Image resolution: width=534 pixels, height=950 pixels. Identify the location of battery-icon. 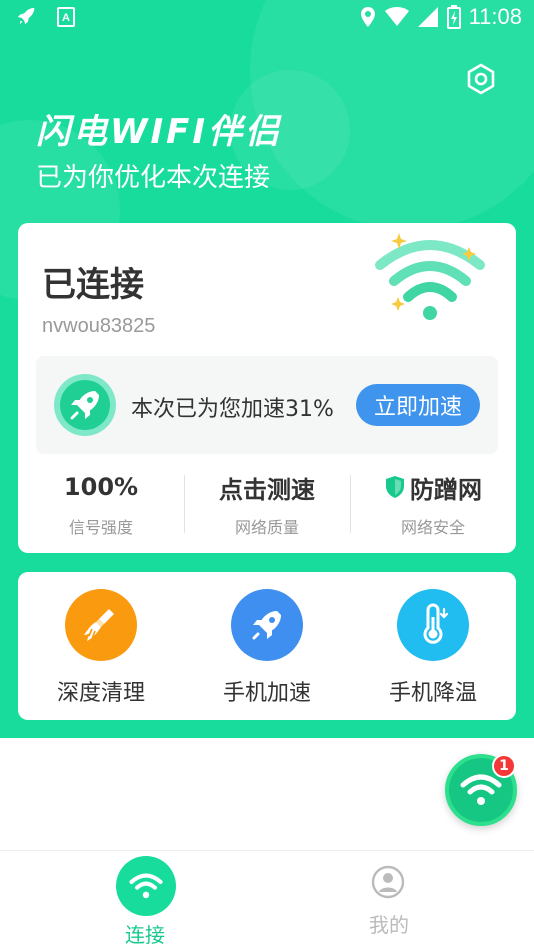
(453, 17).